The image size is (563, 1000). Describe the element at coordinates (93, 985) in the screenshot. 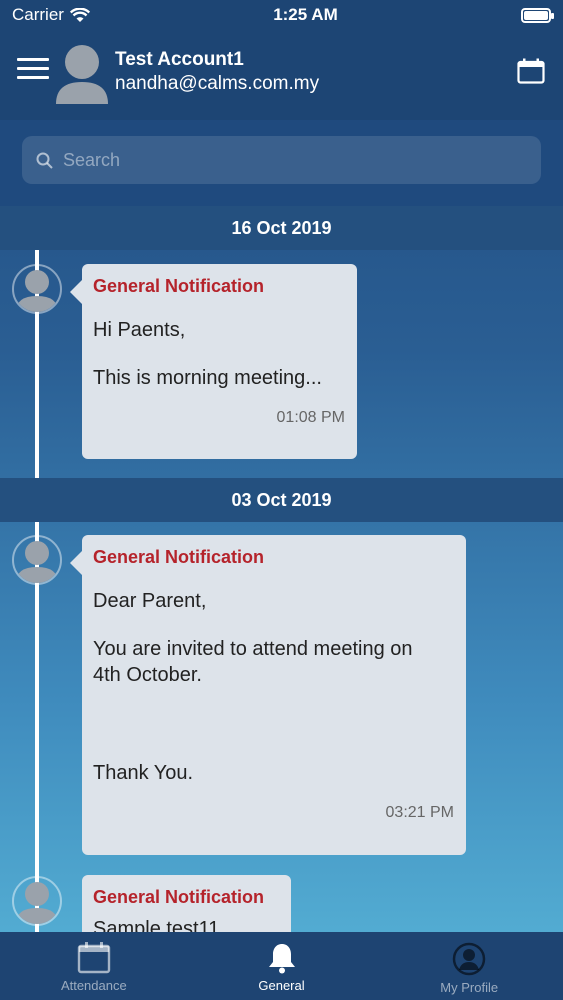

I see `tab-label: Attendance` at that location.